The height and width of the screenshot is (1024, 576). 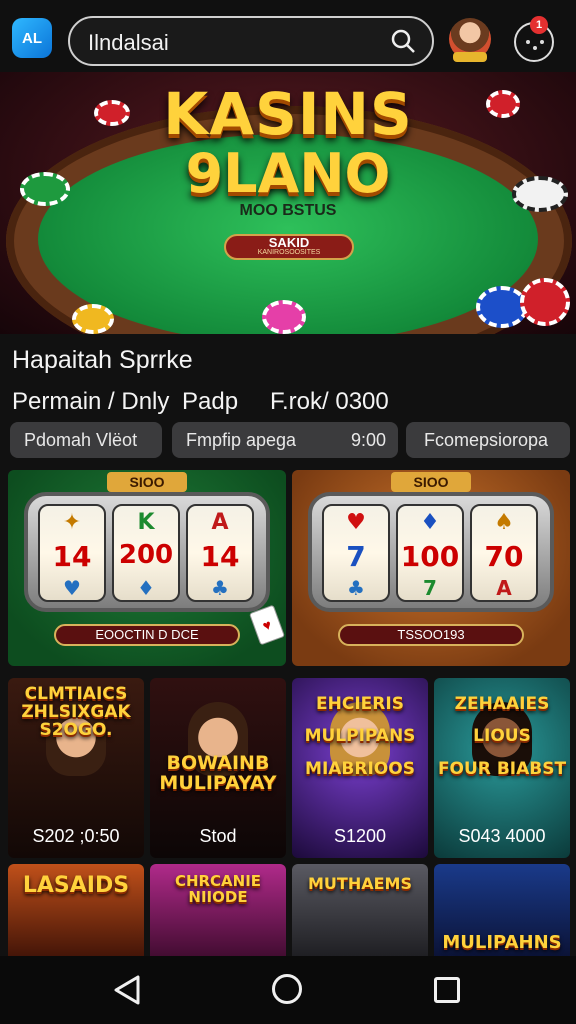 I want to click on filter-chip: Fmpfip apega 9:00, so click(x=285, y=440).